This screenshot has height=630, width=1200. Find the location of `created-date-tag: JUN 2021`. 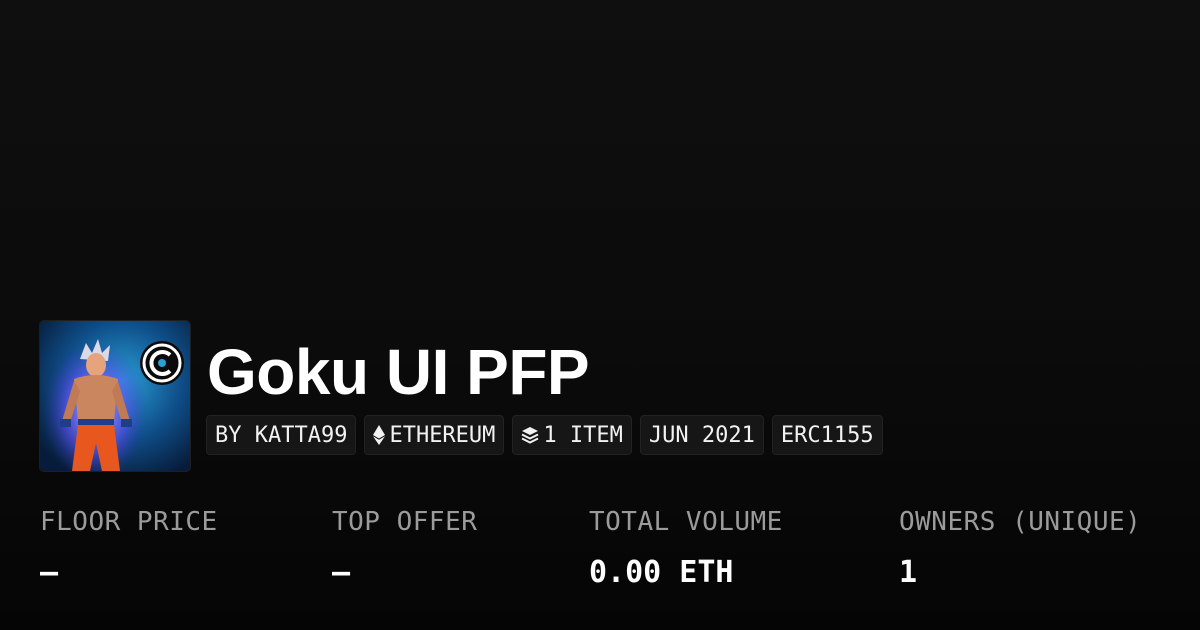

created-date-tag: JUN 2021 is located at coordinates (701, 435).